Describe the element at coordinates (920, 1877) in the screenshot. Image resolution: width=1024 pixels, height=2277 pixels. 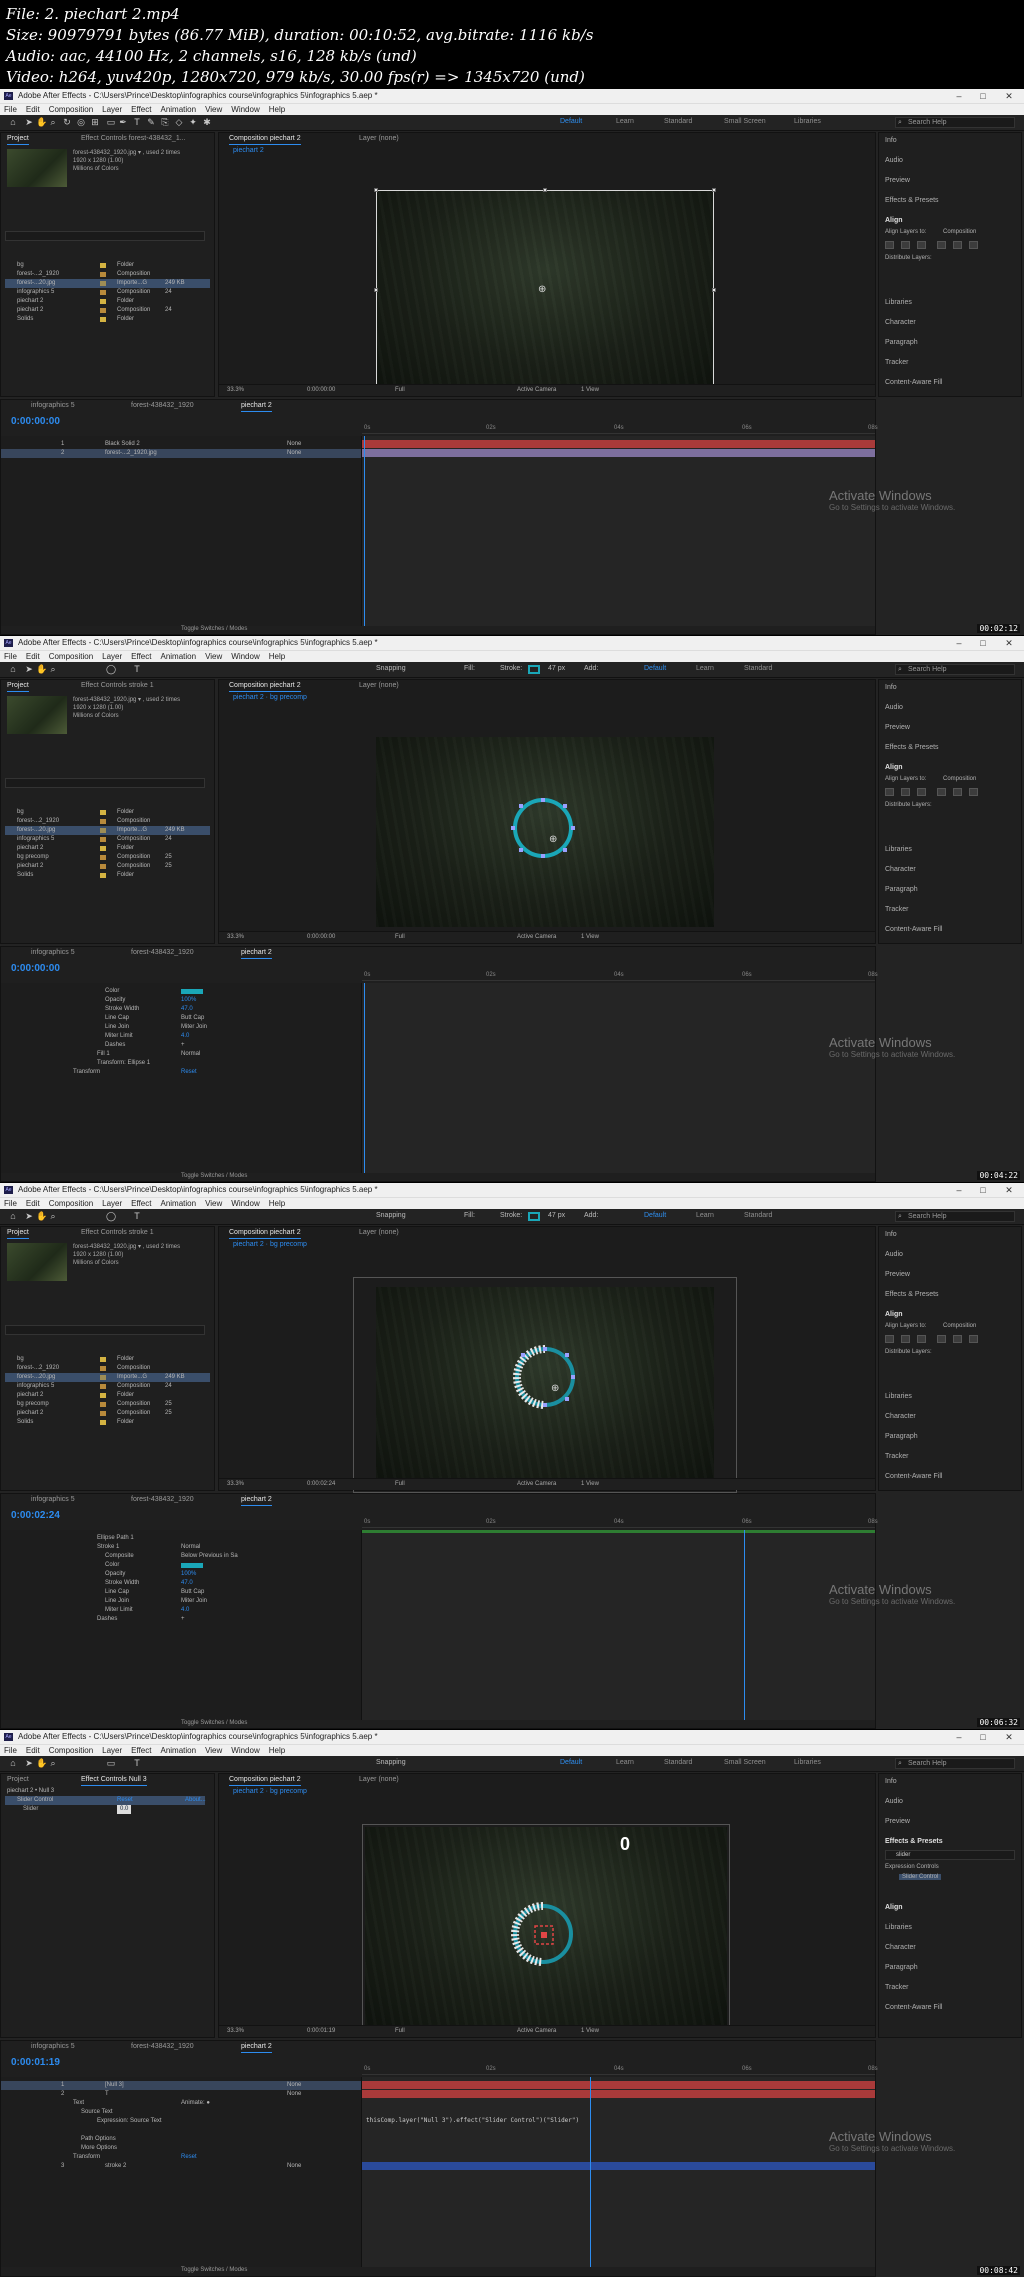
I see `effects-item-slider-control: Slider Control` at that location.